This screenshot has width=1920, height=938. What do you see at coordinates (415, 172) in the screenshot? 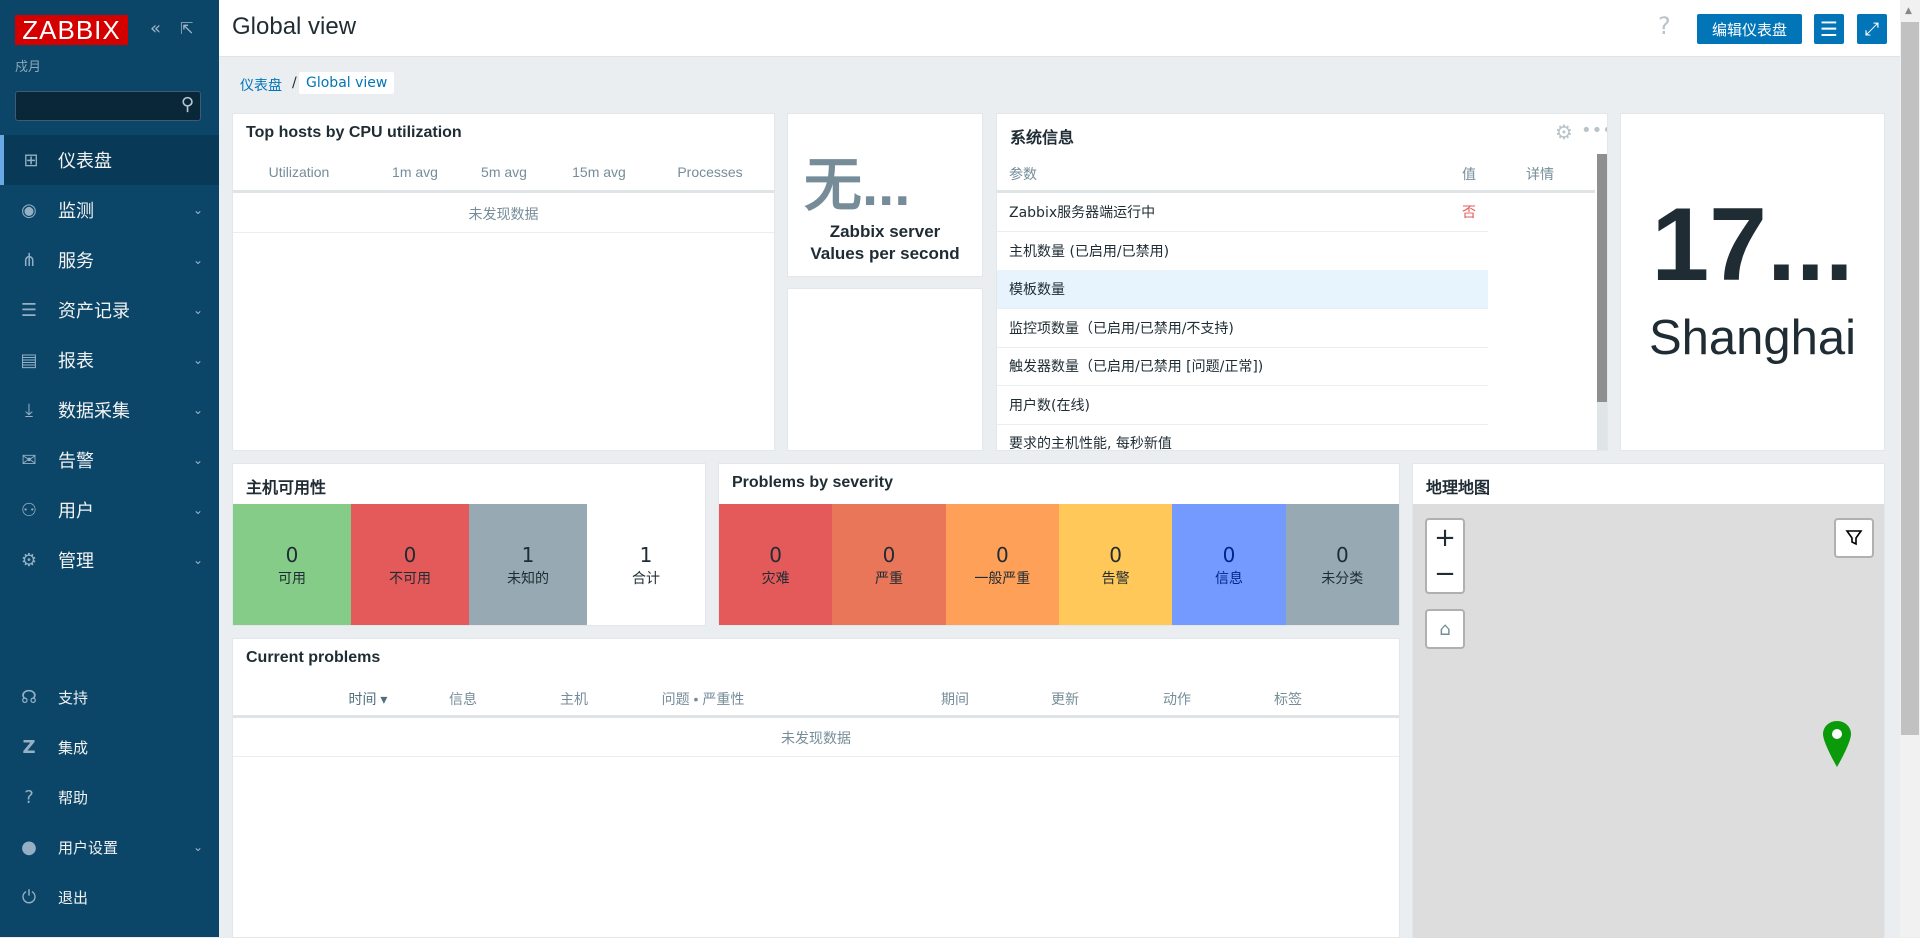
I see `column-header: 1m avg` at bounding box center [415, 172].